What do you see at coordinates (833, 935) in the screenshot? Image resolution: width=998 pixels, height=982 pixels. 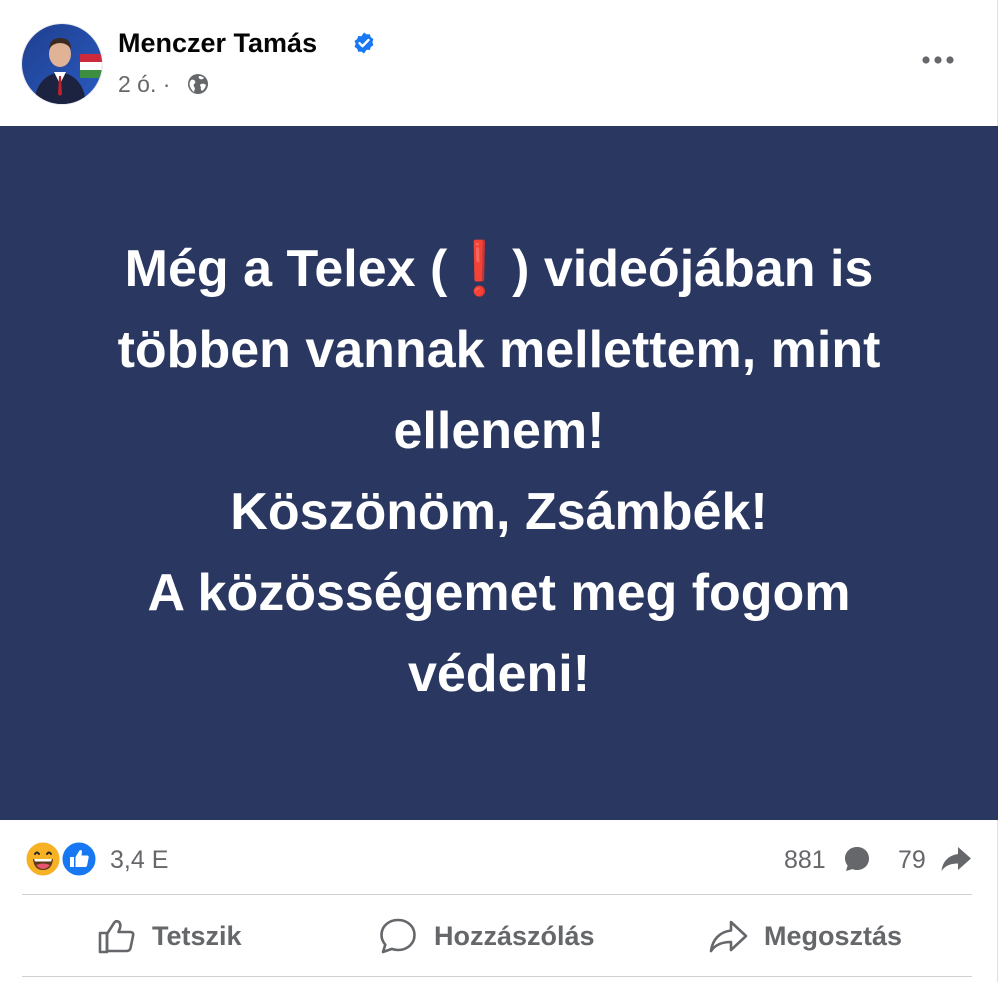 I see `share-label: Megosztás` at bounding box center [833, 935].